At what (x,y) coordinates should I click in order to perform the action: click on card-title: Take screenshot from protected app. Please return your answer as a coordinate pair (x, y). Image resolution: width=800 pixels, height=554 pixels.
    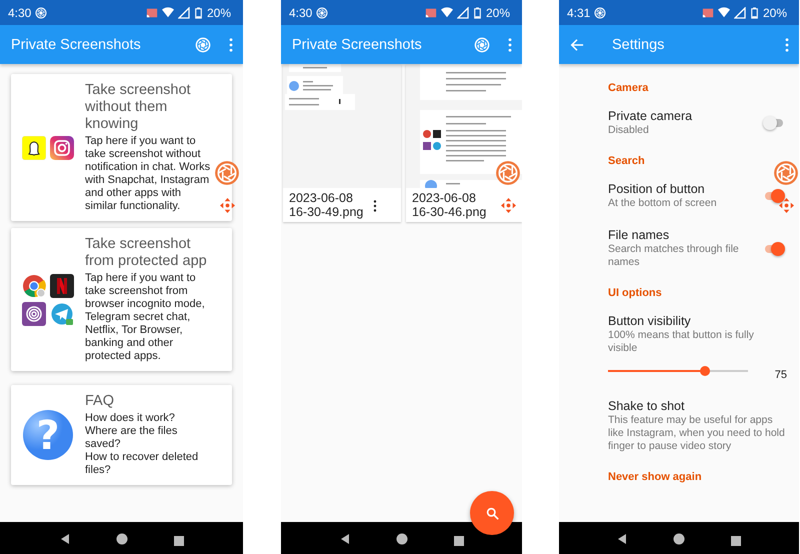
    Looking at the image, I should click on (146, 253).